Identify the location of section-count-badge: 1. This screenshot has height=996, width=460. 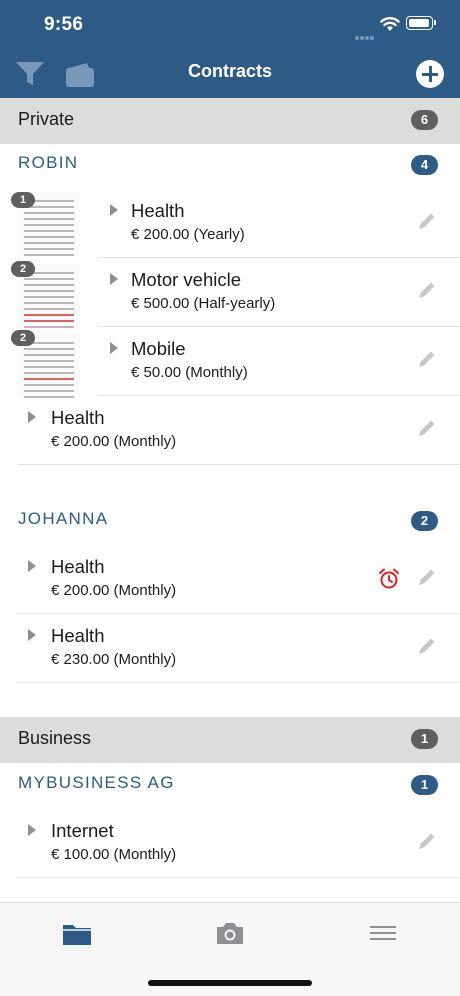
(424, 739).